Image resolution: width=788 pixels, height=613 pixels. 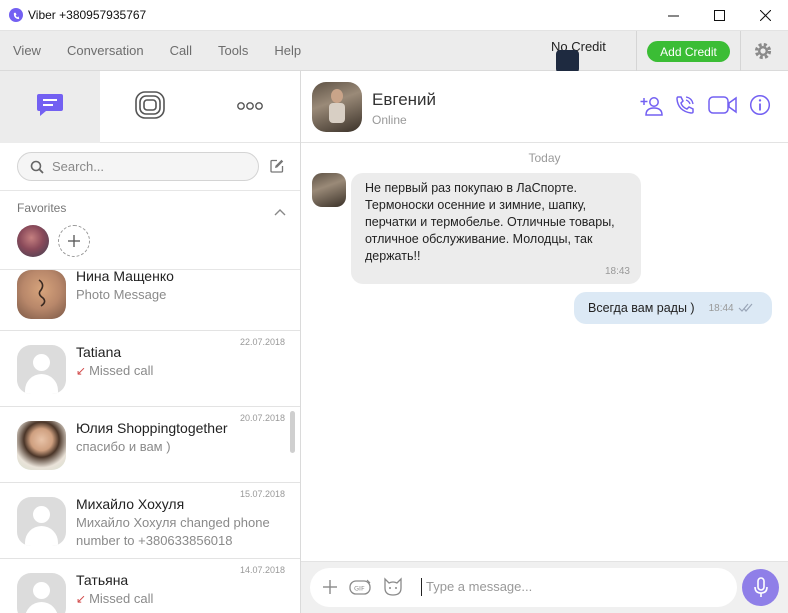 What do you see at coordinates (337, 107) in the screenshot?
I see `contact-avatar` at bounding box center [337, 107].